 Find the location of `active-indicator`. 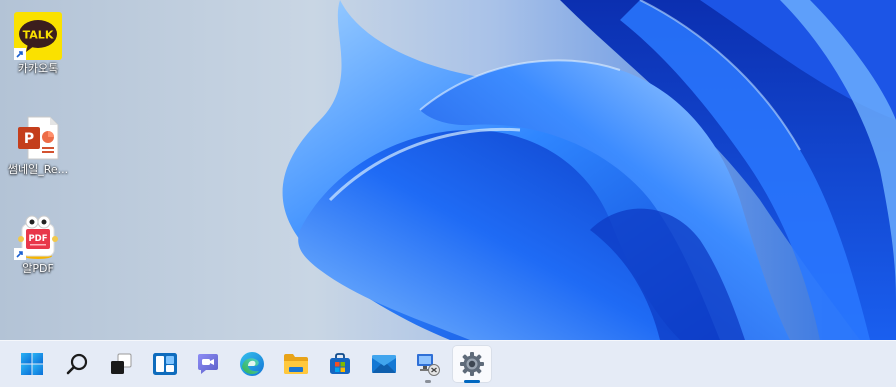

active-indicator is located at coordinates (472, 381).